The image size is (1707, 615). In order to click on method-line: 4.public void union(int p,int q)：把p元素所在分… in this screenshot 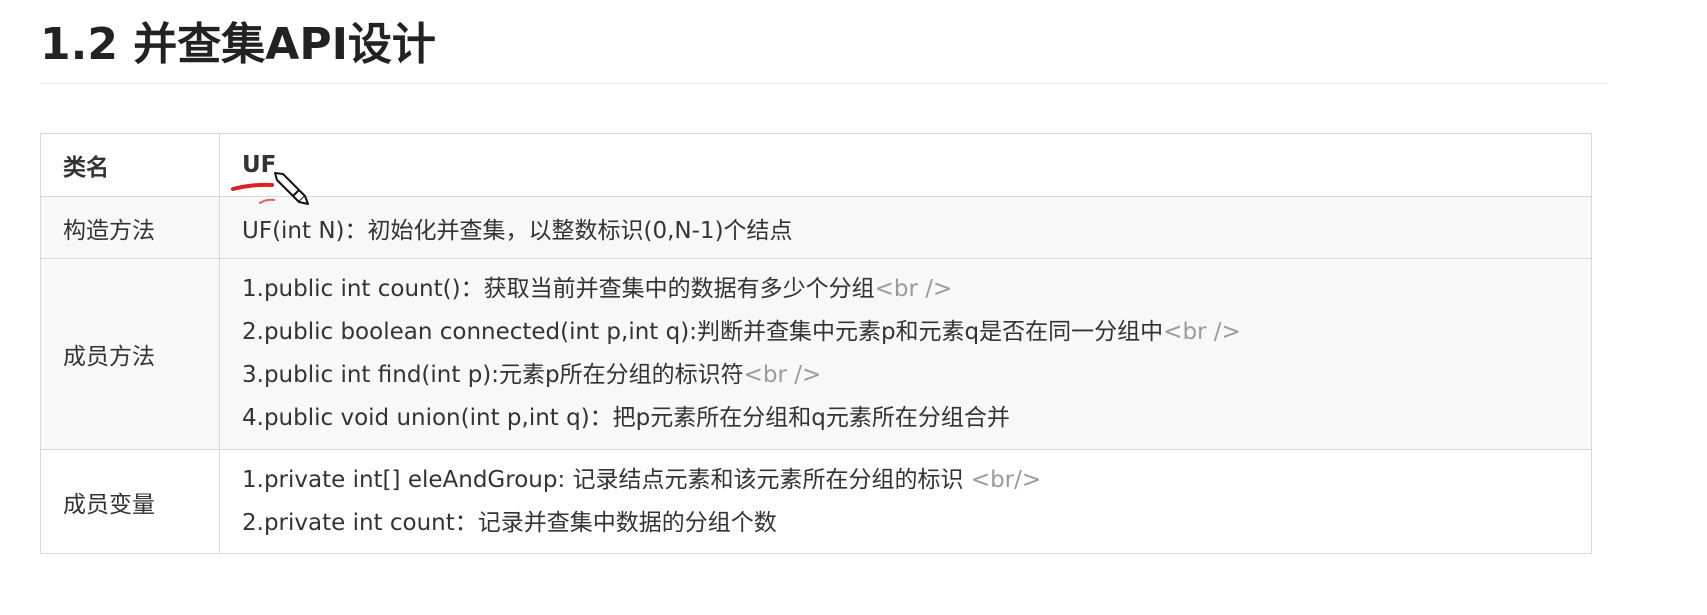, I will do `click(626, 418)`.